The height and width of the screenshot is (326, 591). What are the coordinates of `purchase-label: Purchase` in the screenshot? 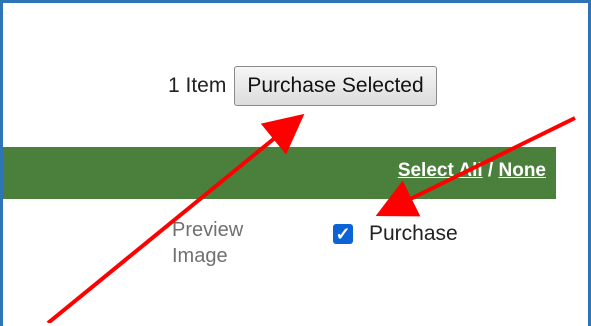 It's located at (413, 233).